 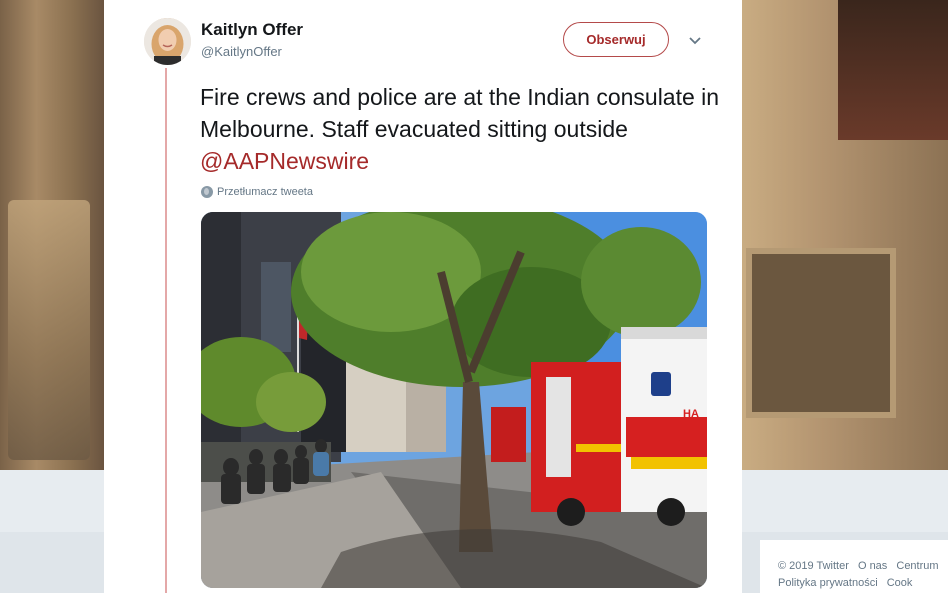 What do you see at coordinates (284, 161) in the screenshot?
I see `mention-link: @AAPNewswire` at bounding box center [284, 161].